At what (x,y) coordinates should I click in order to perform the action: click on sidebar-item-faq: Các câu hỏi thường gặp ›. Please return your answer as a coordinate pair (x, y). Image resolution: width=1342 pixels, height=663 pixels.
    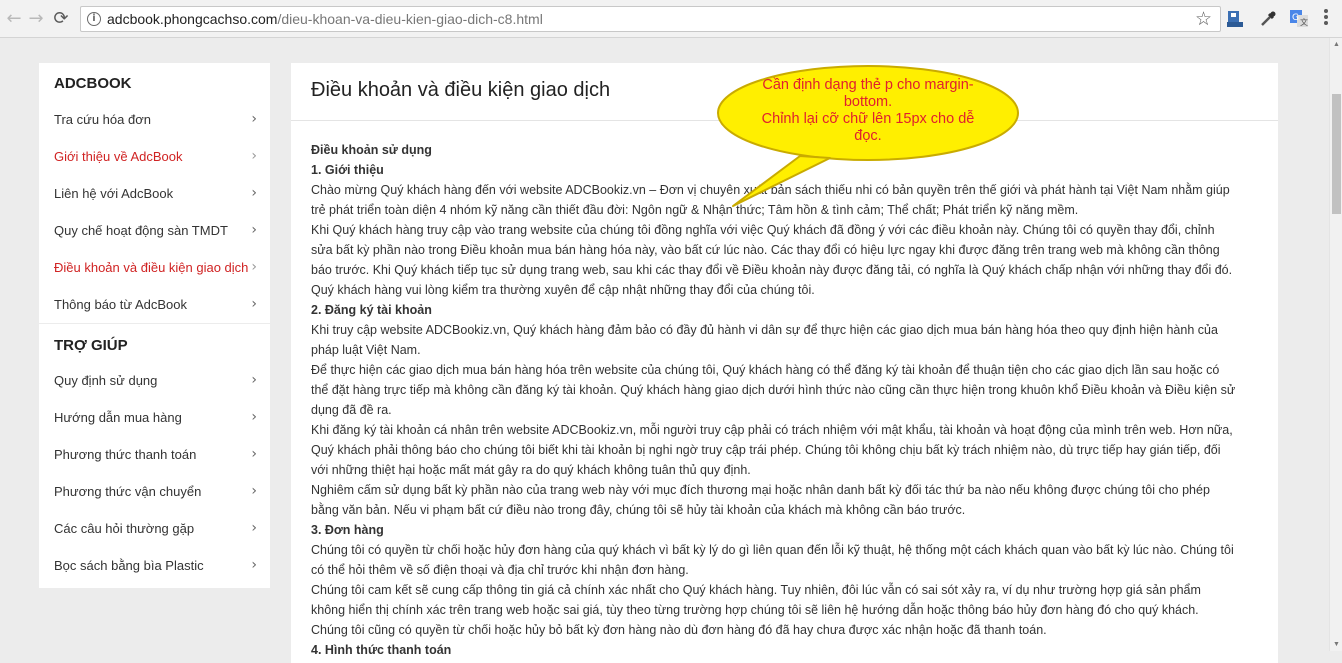
    Looking at the image, I should click on (154, 528).